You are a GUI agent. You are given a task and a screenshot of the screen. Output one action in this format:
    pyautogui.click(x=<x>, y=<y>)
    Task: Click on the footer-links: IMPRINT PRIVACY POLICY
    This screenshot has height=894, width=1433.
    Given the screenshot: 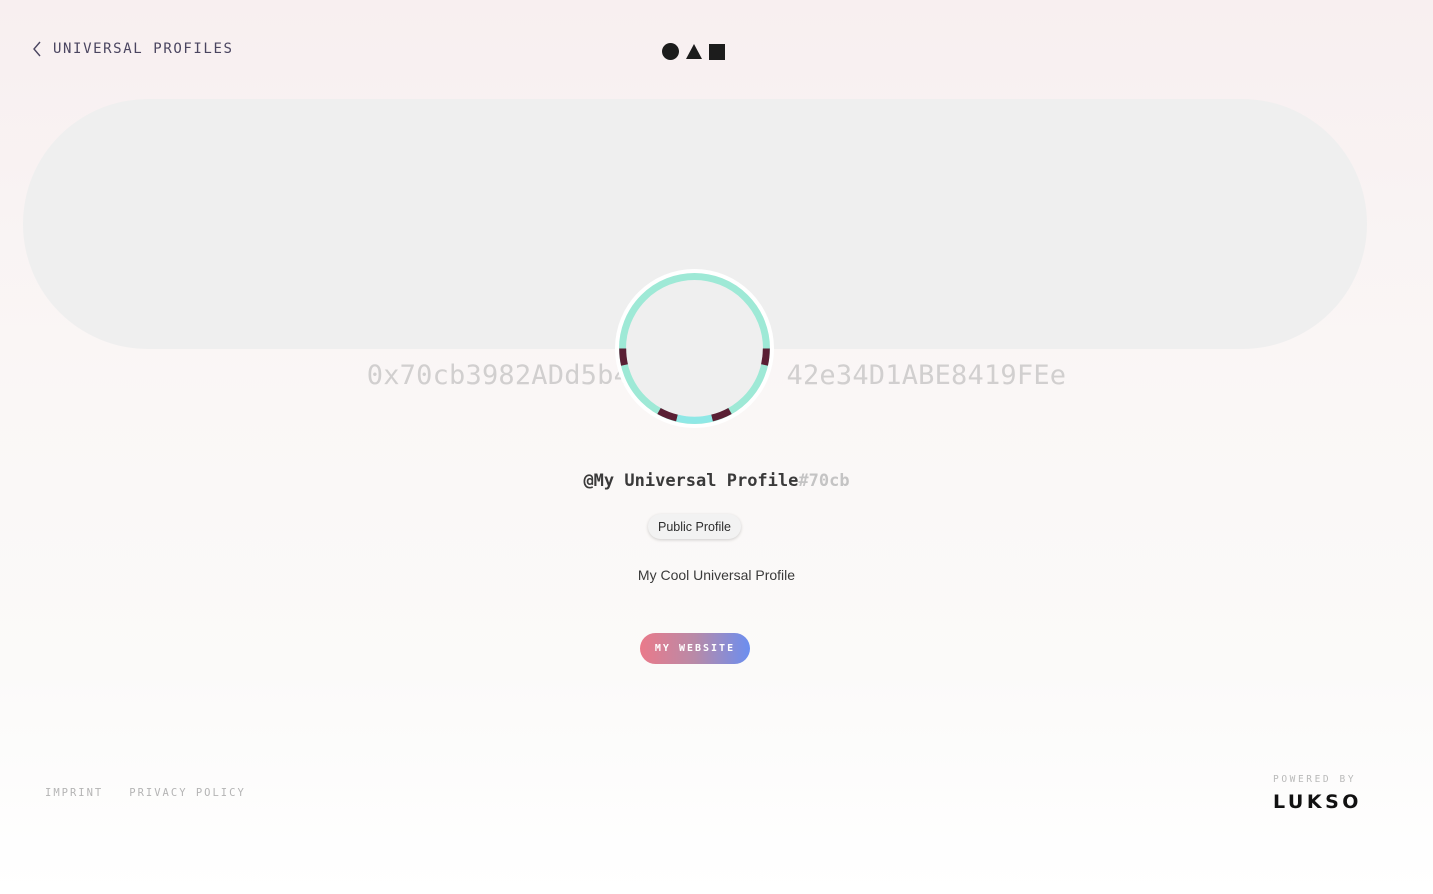 What is the action you would take?
    pyautogui.click(x=145, y=793)
    